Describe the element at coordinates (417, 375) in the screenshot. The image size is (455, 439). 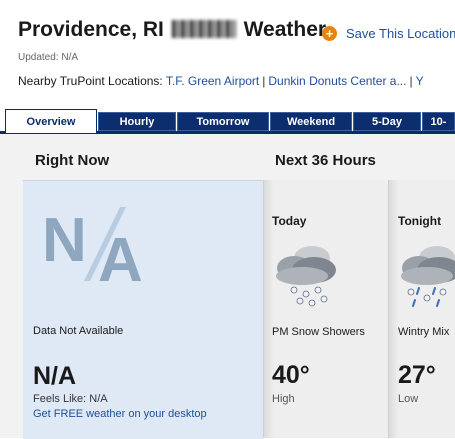
I see `period-temp-tonight: 27°` at that location.